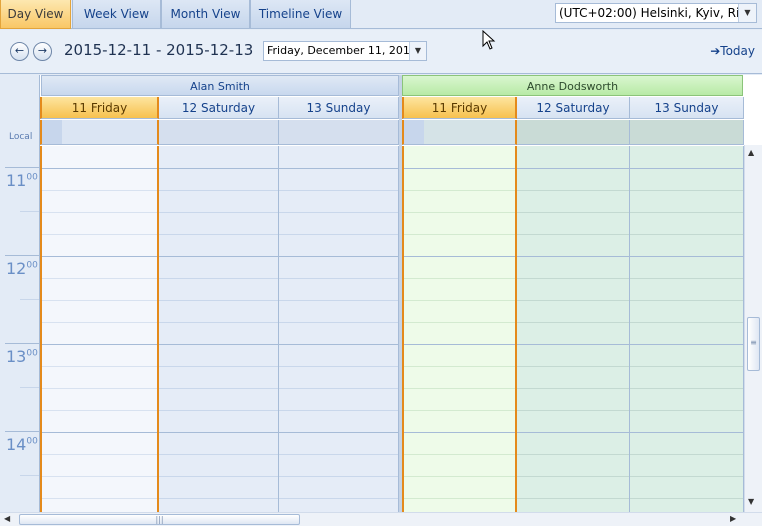  What do you see at coordinates (737, 51) in the screenshot?
I see `today-label: Today` at bounding box center [737, 51].